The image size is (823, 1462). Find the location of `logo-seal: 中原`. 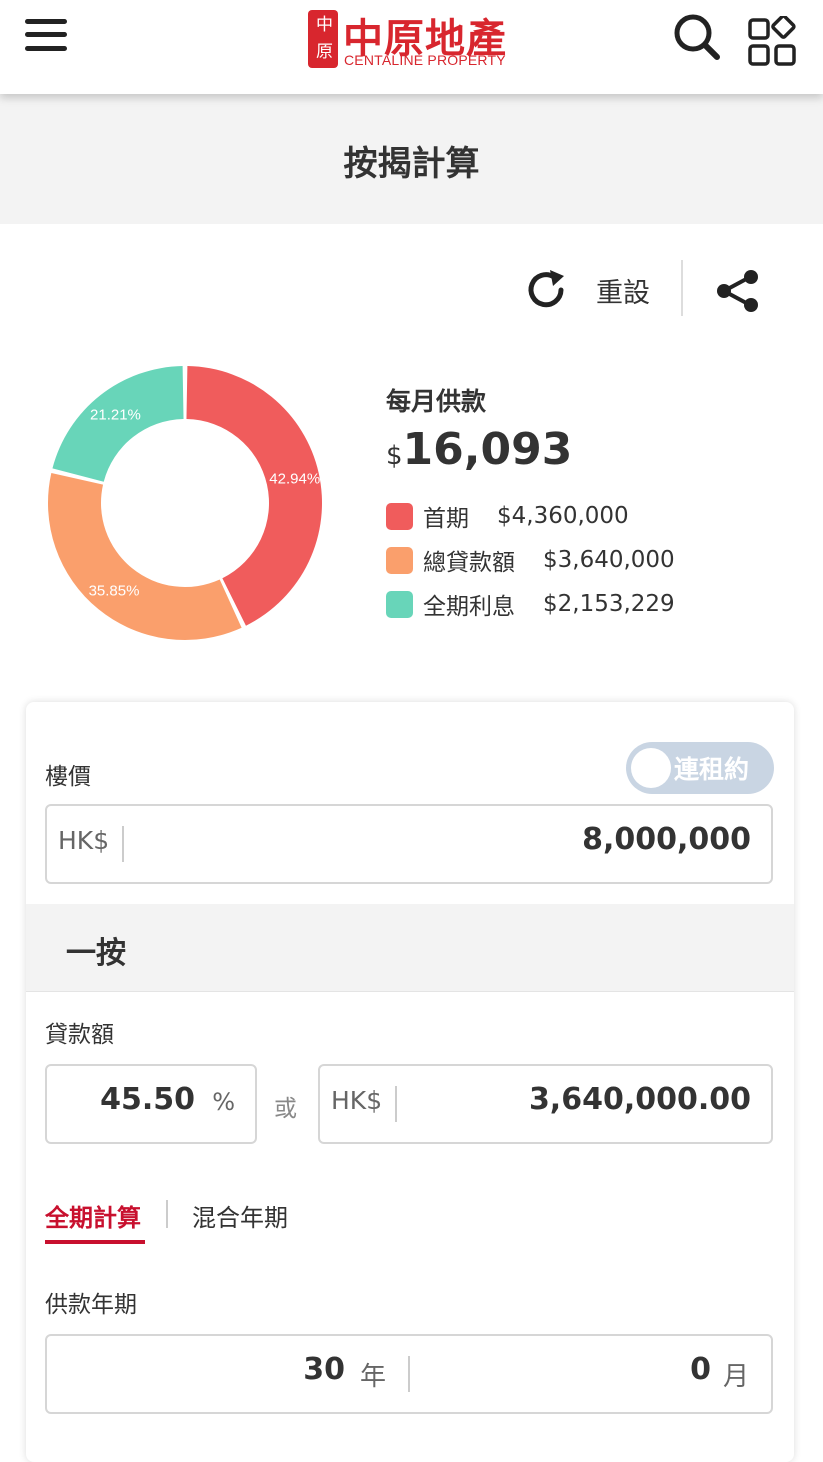

logo-seal: 中原 is located at coordinates (323, 39).